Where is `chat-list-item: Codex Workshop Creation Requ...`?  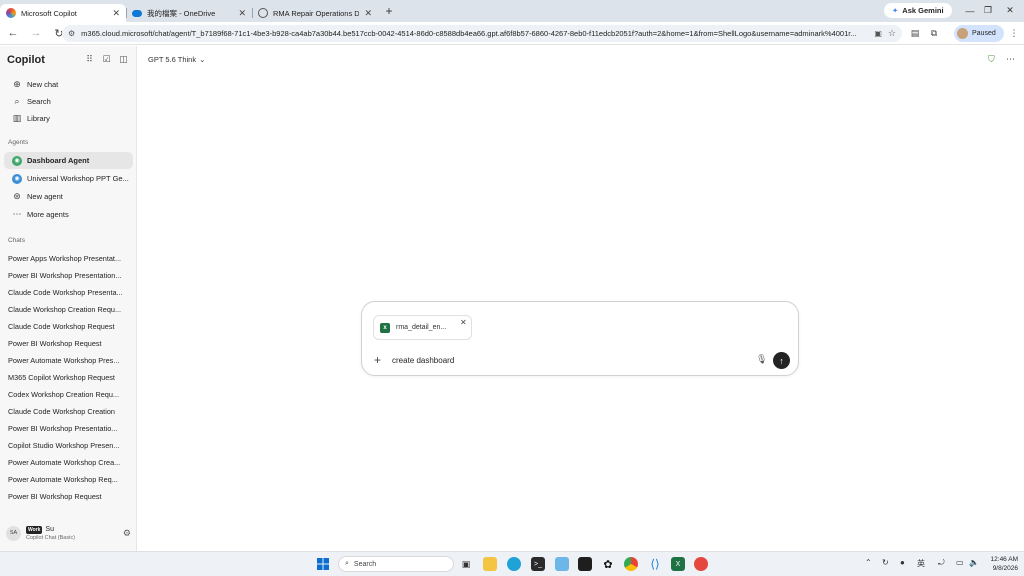 chat-list-item: Codex Workshop Creation Requ... is located at coordinates (64, 394).